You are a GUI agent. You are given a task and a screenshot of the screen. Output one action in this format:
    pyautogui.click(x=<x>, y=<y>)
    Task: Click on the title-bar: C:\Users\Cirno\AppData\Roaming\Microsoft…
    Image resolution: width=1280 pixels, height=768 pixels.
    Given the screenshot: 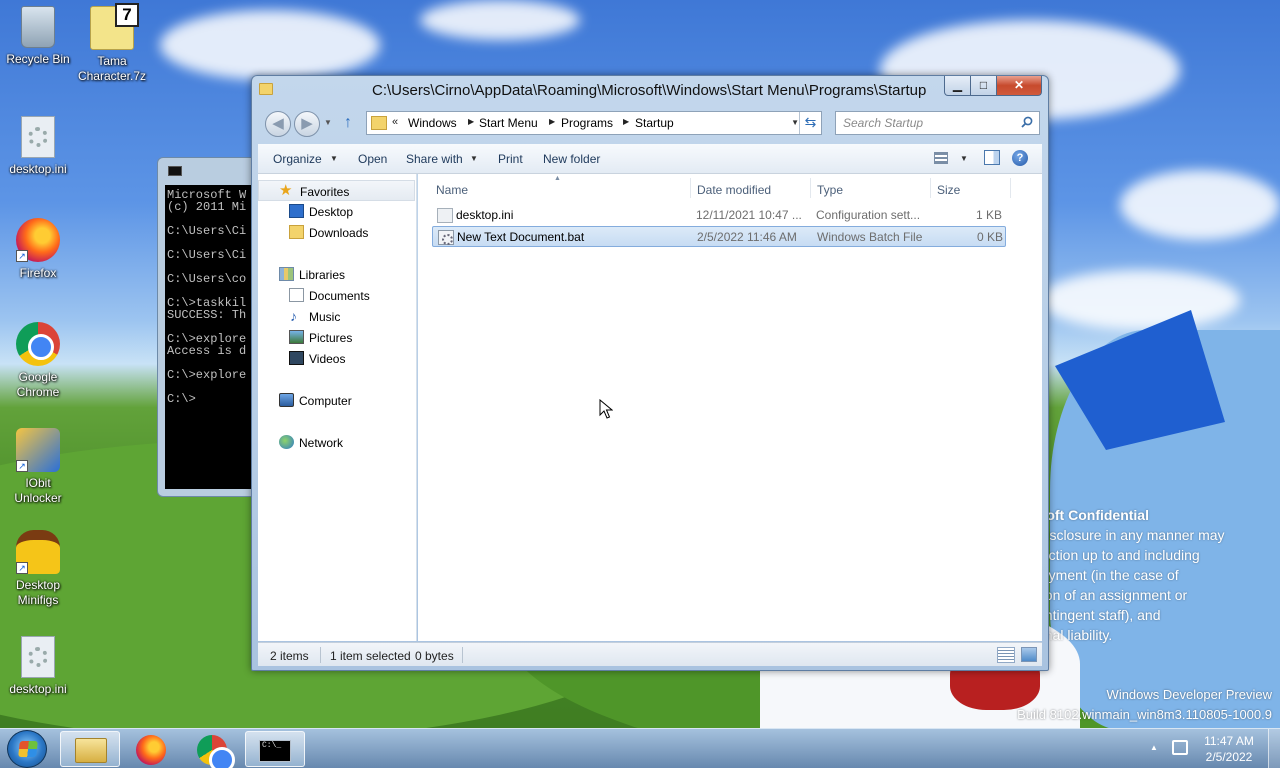 What is the action you would take?
    pyautogui.click(x=650, y=90)
    